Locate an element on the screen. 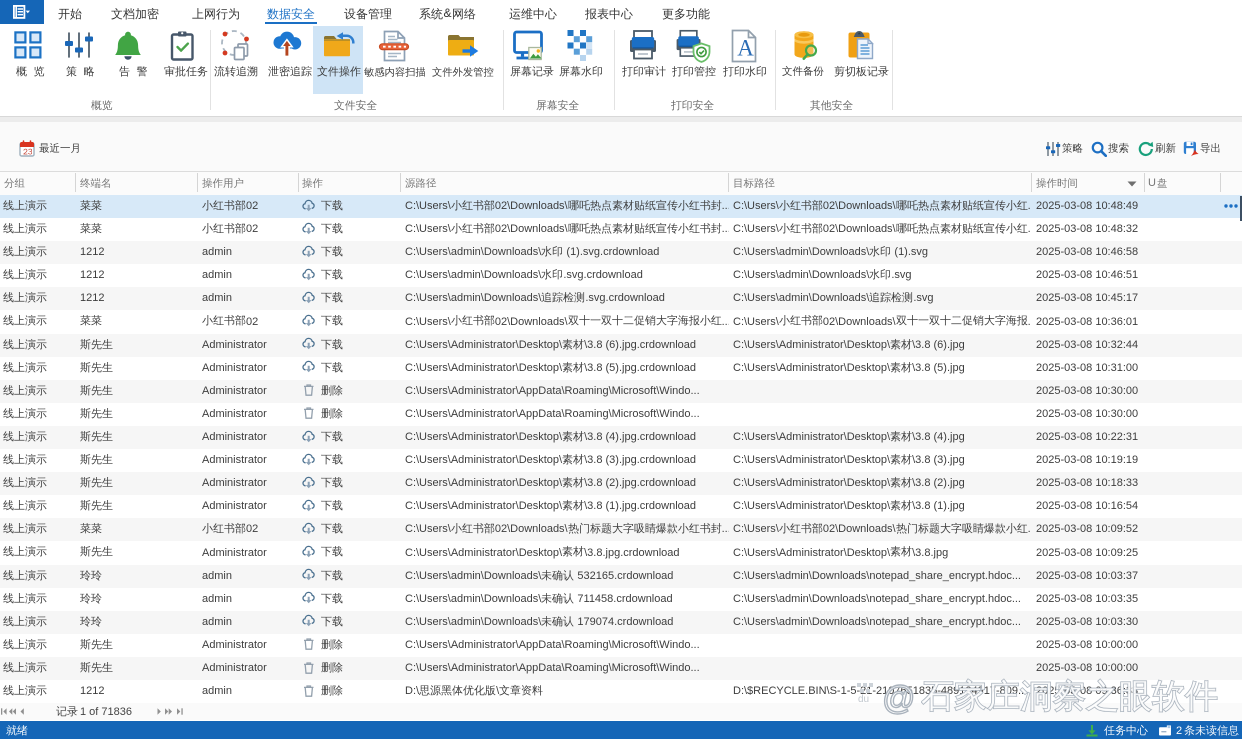 The image size is (1242, 741). svg-text: A is located at coordinates (745, 48).